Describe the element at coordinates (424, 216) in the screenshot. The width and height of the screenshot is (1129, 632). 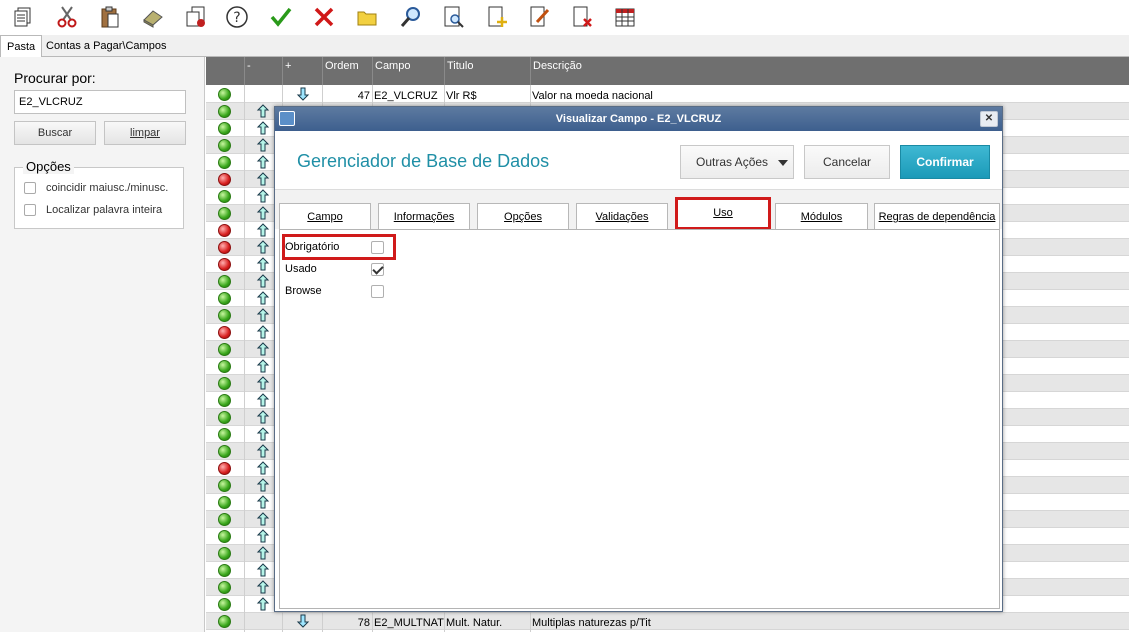
I see `tab-informacoes: Informações` at that location.